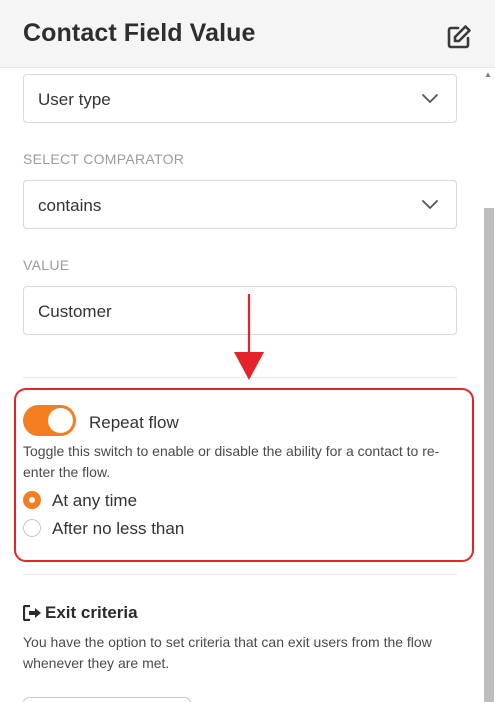  What do you see at coordinates (104, 159) in the screenshot?
I see `comparator-label: SELECT COMPARATOR` at bounding box center [104, 159].